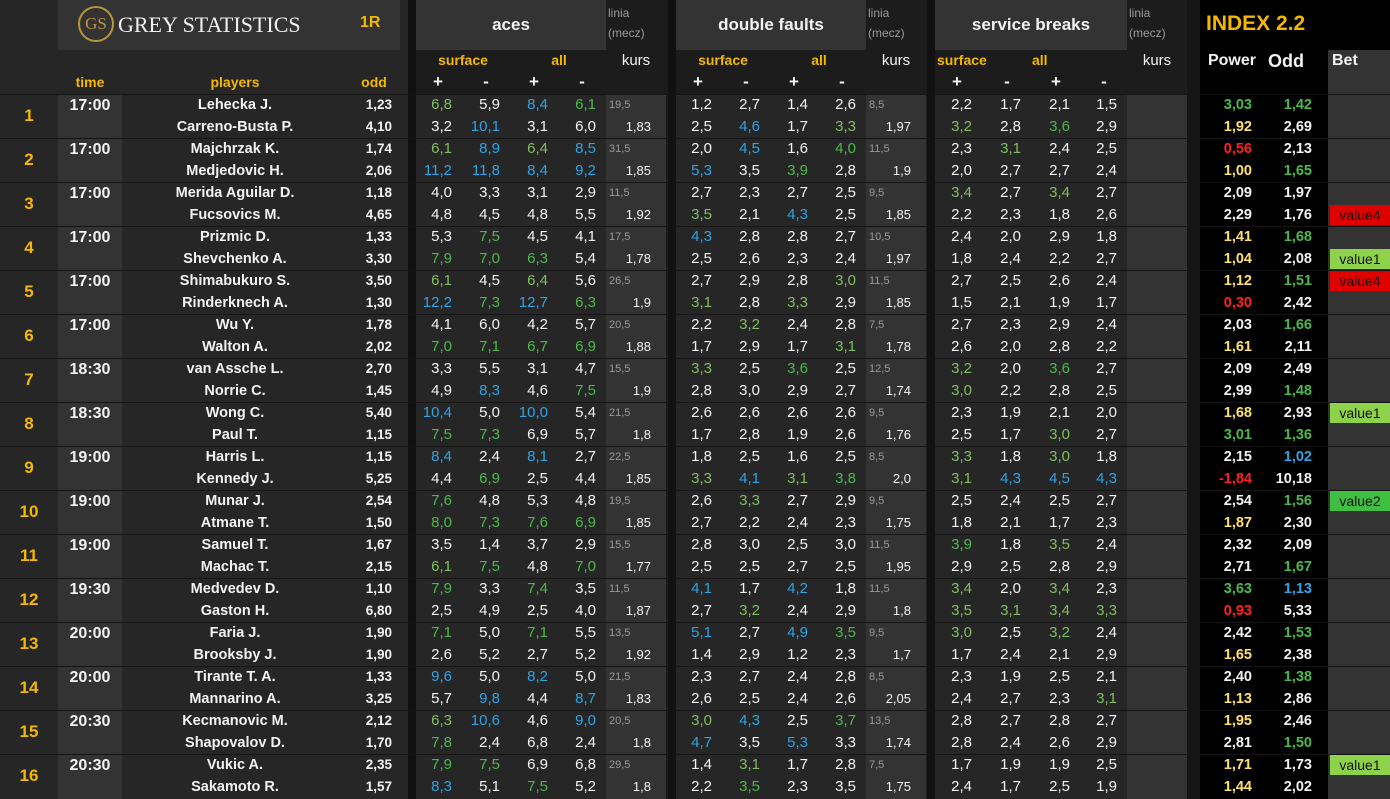  What do you see at coordinates (794, 81) in the screenshot?
I see `df-all-plus: +` at bounding box center [794, 81].